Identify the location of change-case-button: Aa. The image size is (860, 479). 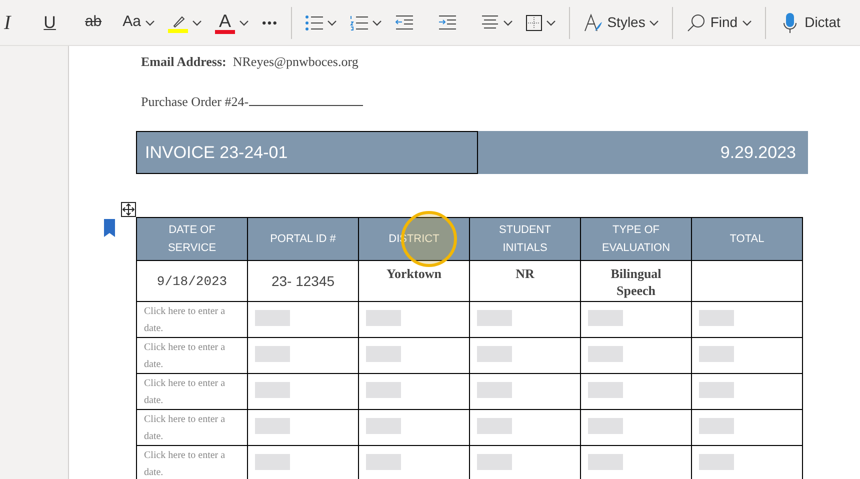
(138, 22).